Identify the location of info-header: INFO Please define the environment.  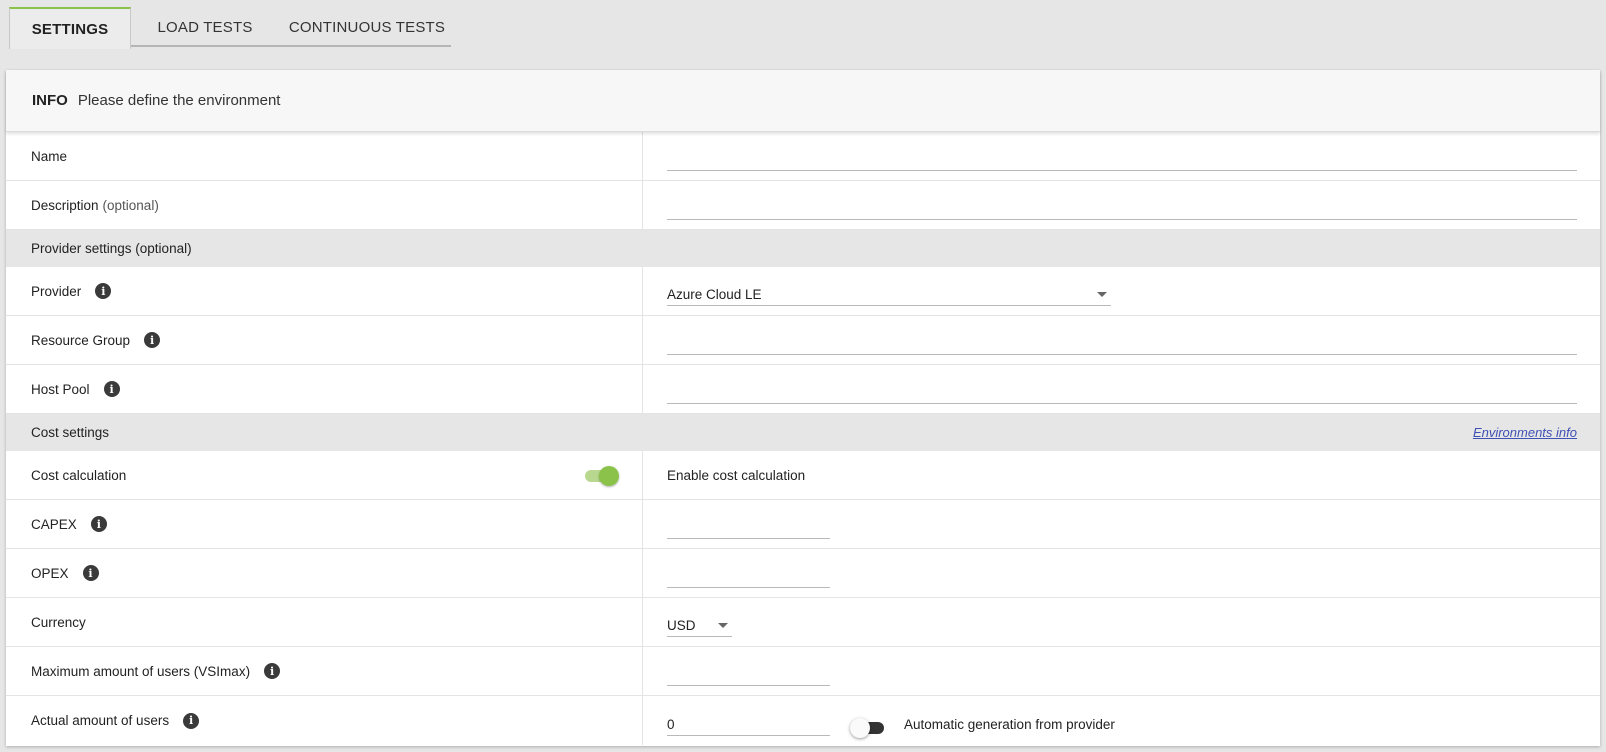
(803, 101).